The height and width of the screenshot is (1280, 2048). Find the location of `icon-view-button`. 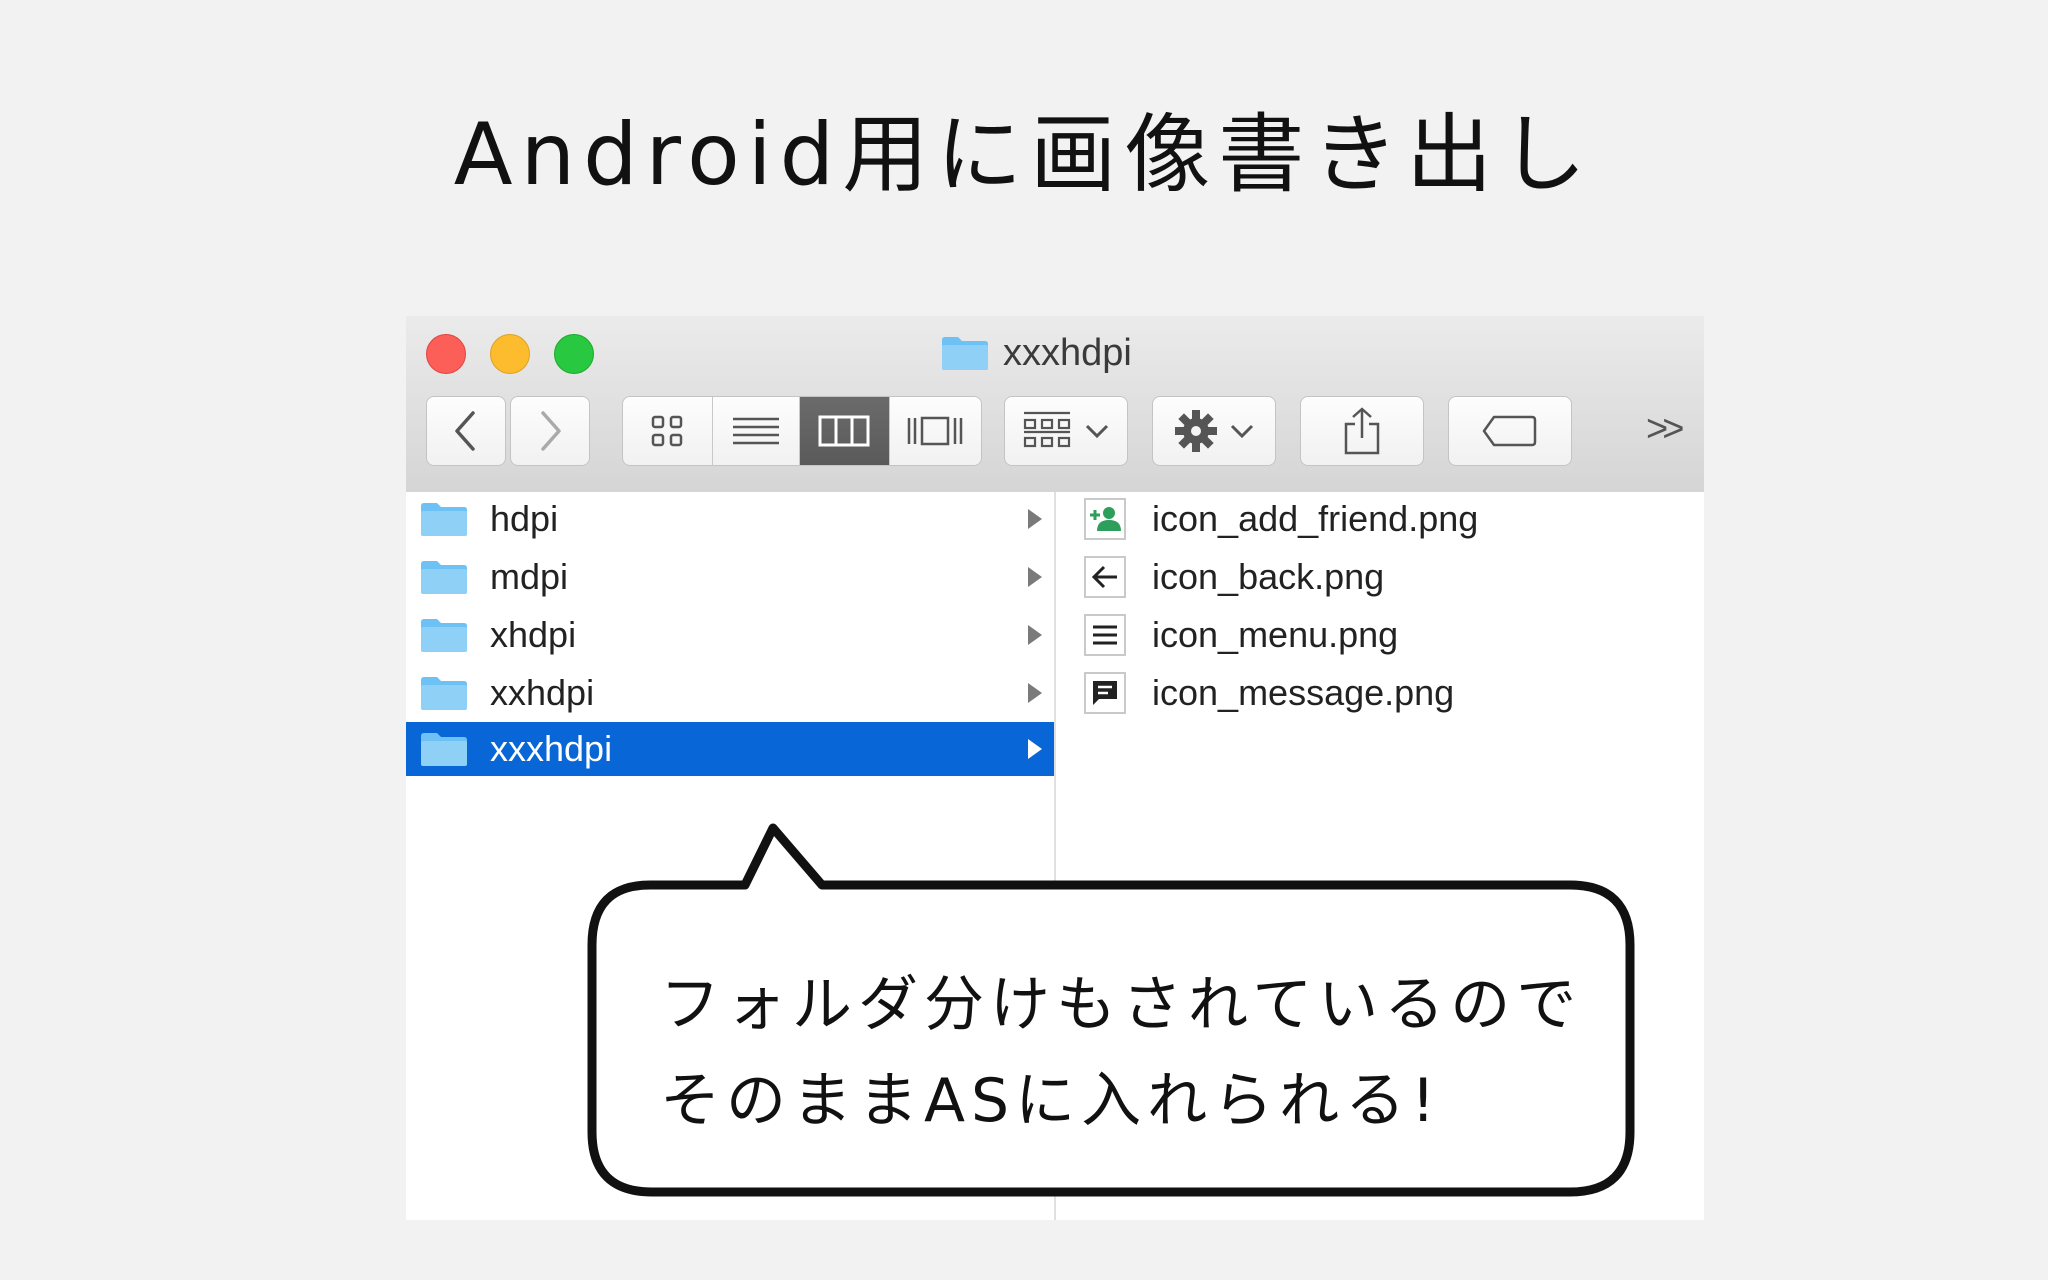

icon-view-button is located at coordinates (668, 431).